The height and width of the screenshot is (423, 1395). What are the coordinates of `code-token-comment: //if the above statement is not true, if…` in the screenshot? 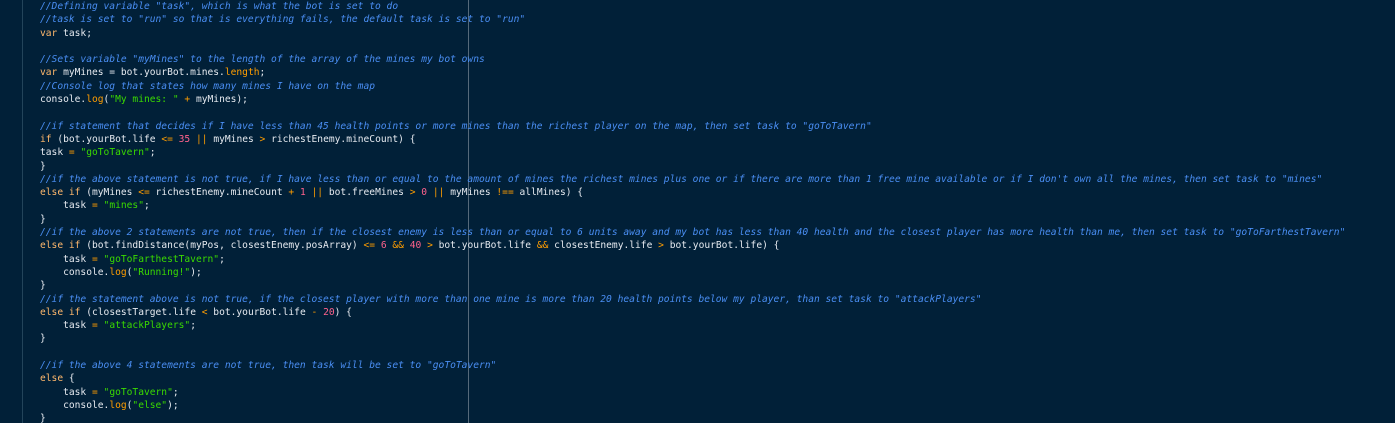 It's located at (681, 179).